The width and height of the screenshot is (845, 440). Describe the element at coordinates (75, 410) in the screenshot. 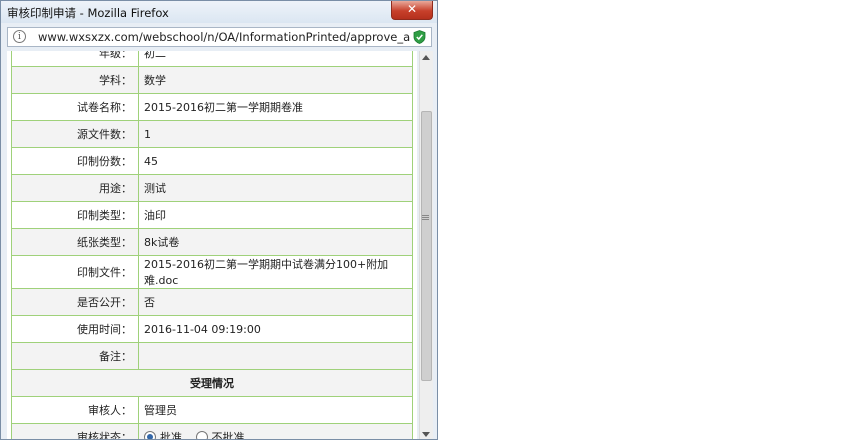

I see `reviewer-label: 审核人：` at that location.